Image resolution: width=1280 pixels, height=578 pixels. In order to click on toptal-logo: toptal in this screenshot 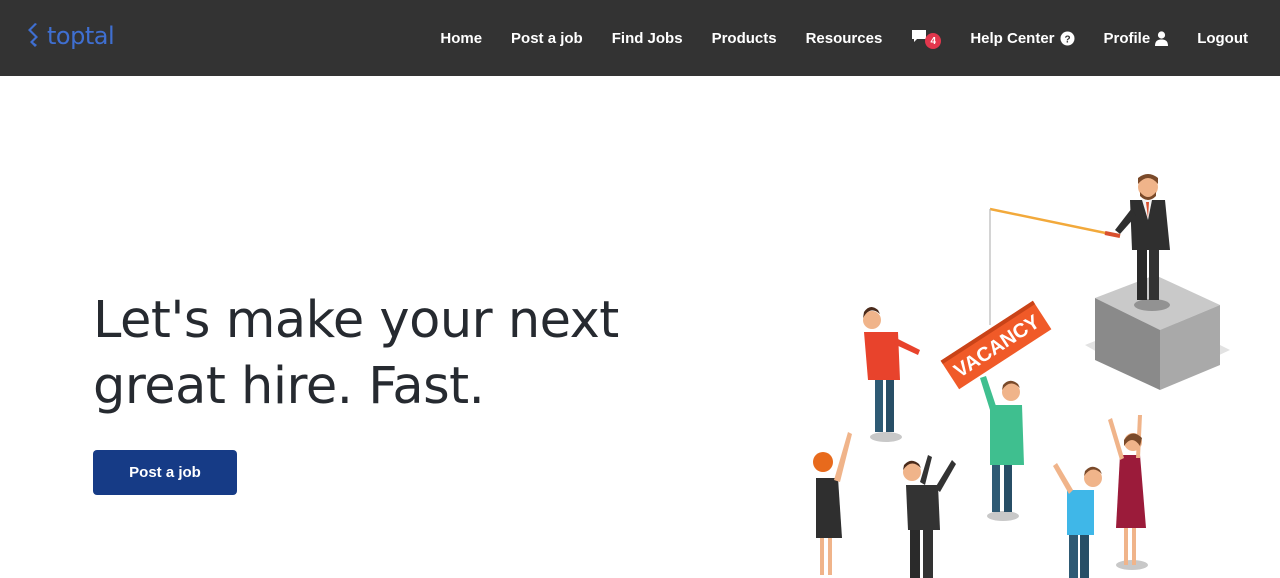, I will do `click(69, 36)`.